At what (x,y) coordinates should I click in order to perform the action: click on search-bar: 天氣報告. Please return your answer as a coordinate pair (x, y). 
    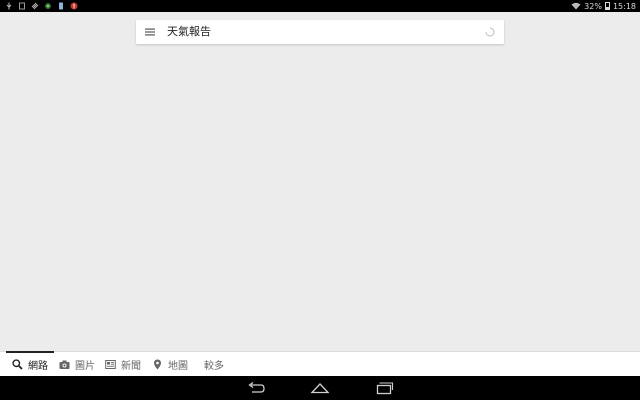
    Looking at the image, I should click on (320, 32).